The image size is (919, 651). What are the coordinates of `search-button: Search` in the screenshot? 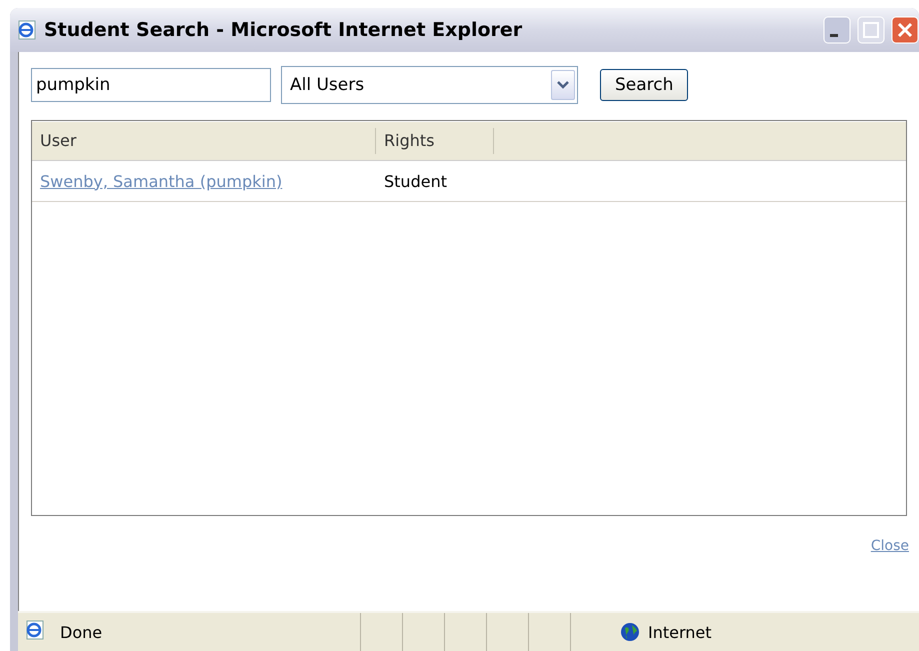 It's located at (644, 85).